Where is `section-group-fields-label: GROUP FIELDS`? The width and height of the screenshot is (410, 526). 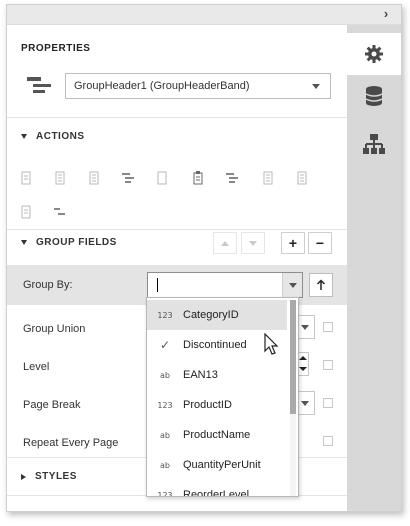
section-group-fields-label: GROUP FIELDS is located at coordinates (76, 242).